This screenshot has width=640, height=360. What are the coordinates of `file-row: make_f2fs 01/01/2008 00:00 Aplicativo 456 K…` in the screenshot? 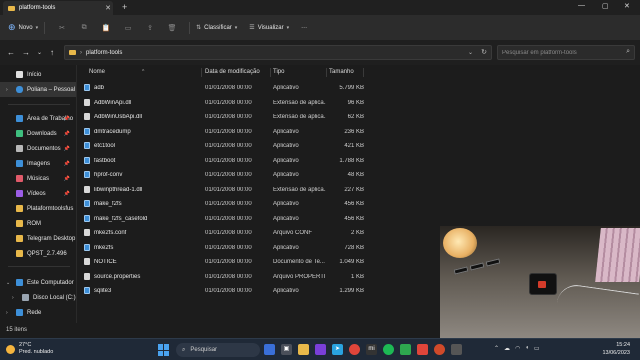 It's located at (260, 204).